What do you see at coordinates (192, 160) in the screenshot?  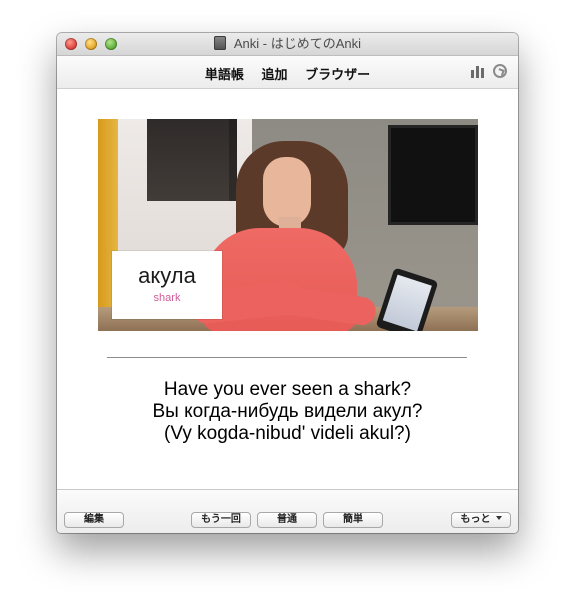 I see `video-wall-panel` at bounding box center [192, 160].